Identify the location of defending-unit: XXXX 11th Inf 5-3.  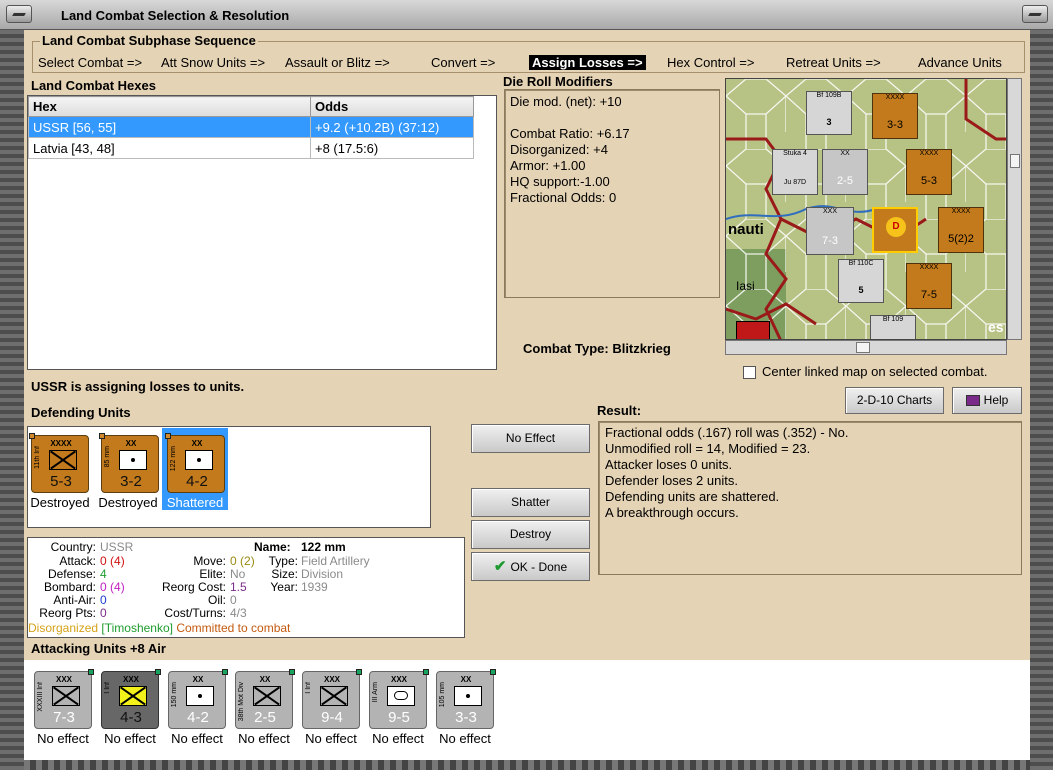
(59, 463).